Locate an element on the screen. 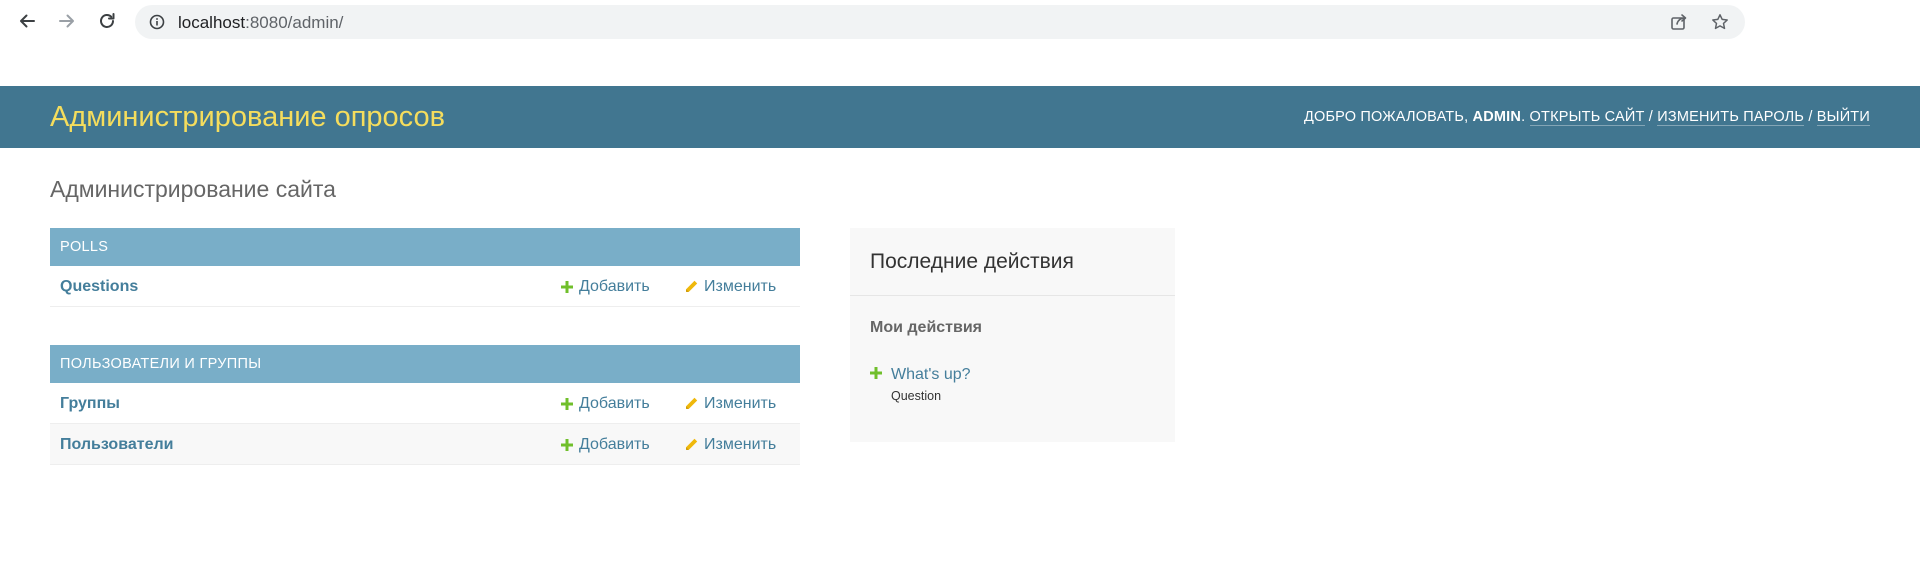 The width and height of the screenshot is (1920, 570). forward-button is located at coordinates (67, 21).